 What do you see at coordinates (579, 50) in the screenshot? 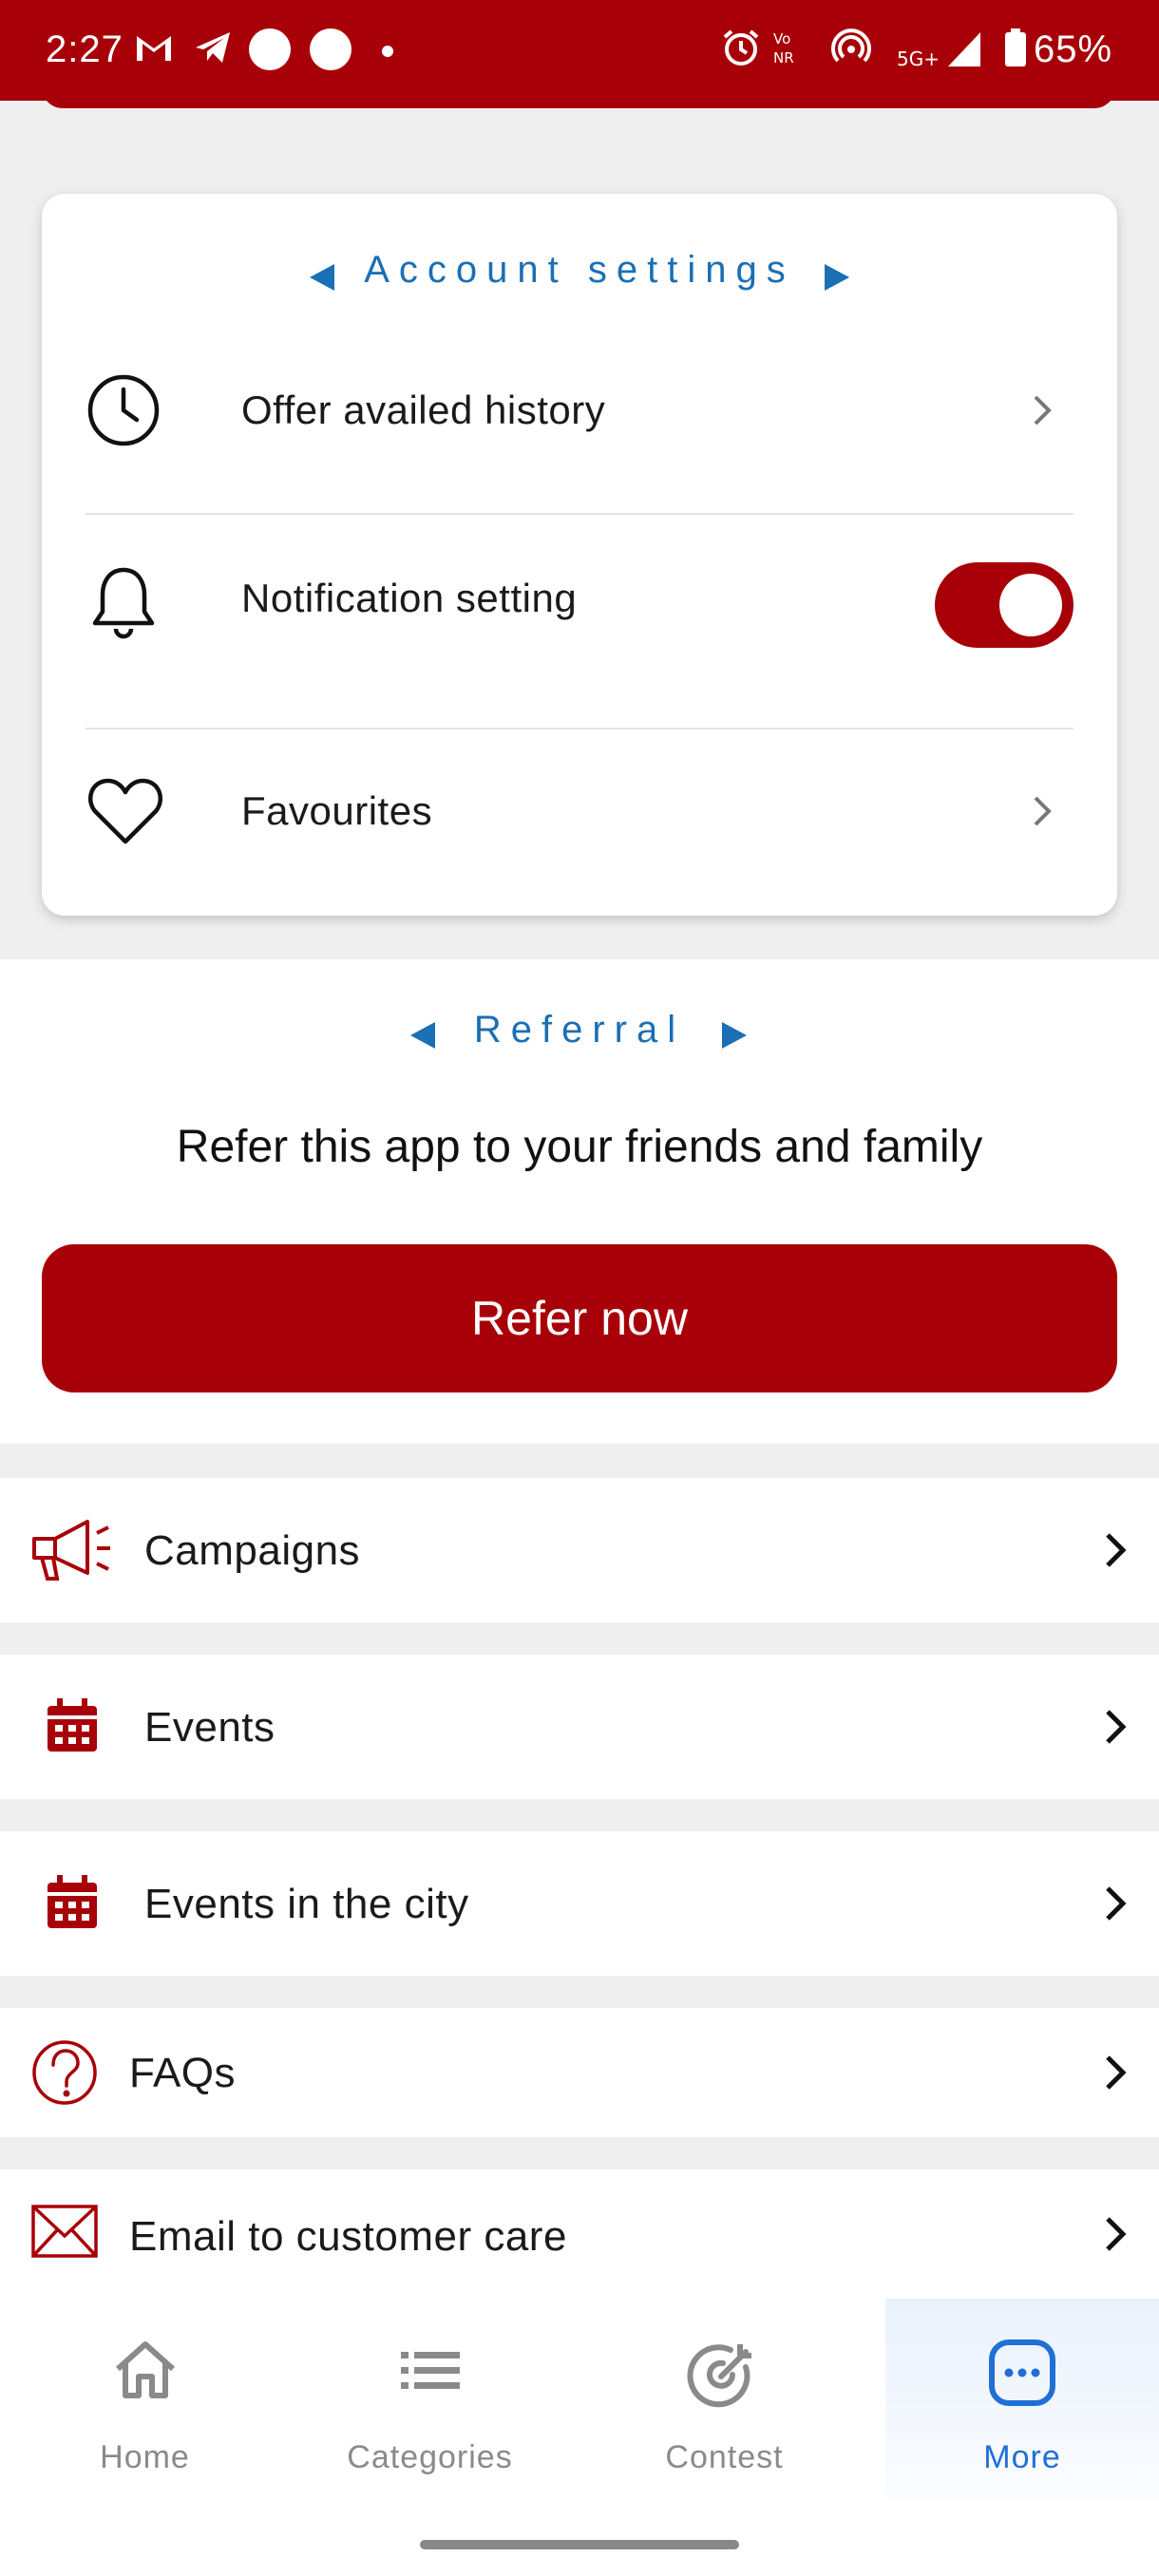
I see `status-bar: 2:27 Vo NR 5G+ 65%` at bounding box center [579, 50].